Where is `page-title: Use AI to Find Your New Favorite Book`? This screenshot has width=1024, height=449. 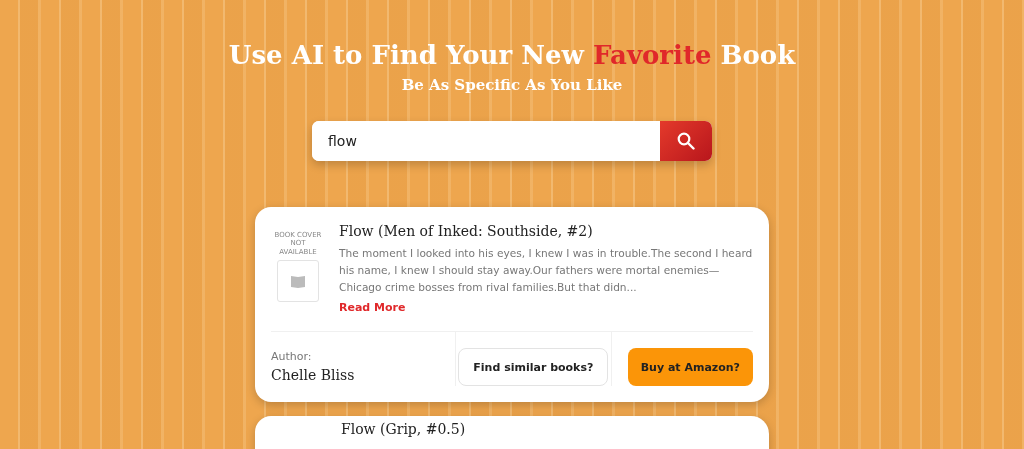
page-title: Use AI to Find Your New Favorite Book is located at coordinates (512, 55).